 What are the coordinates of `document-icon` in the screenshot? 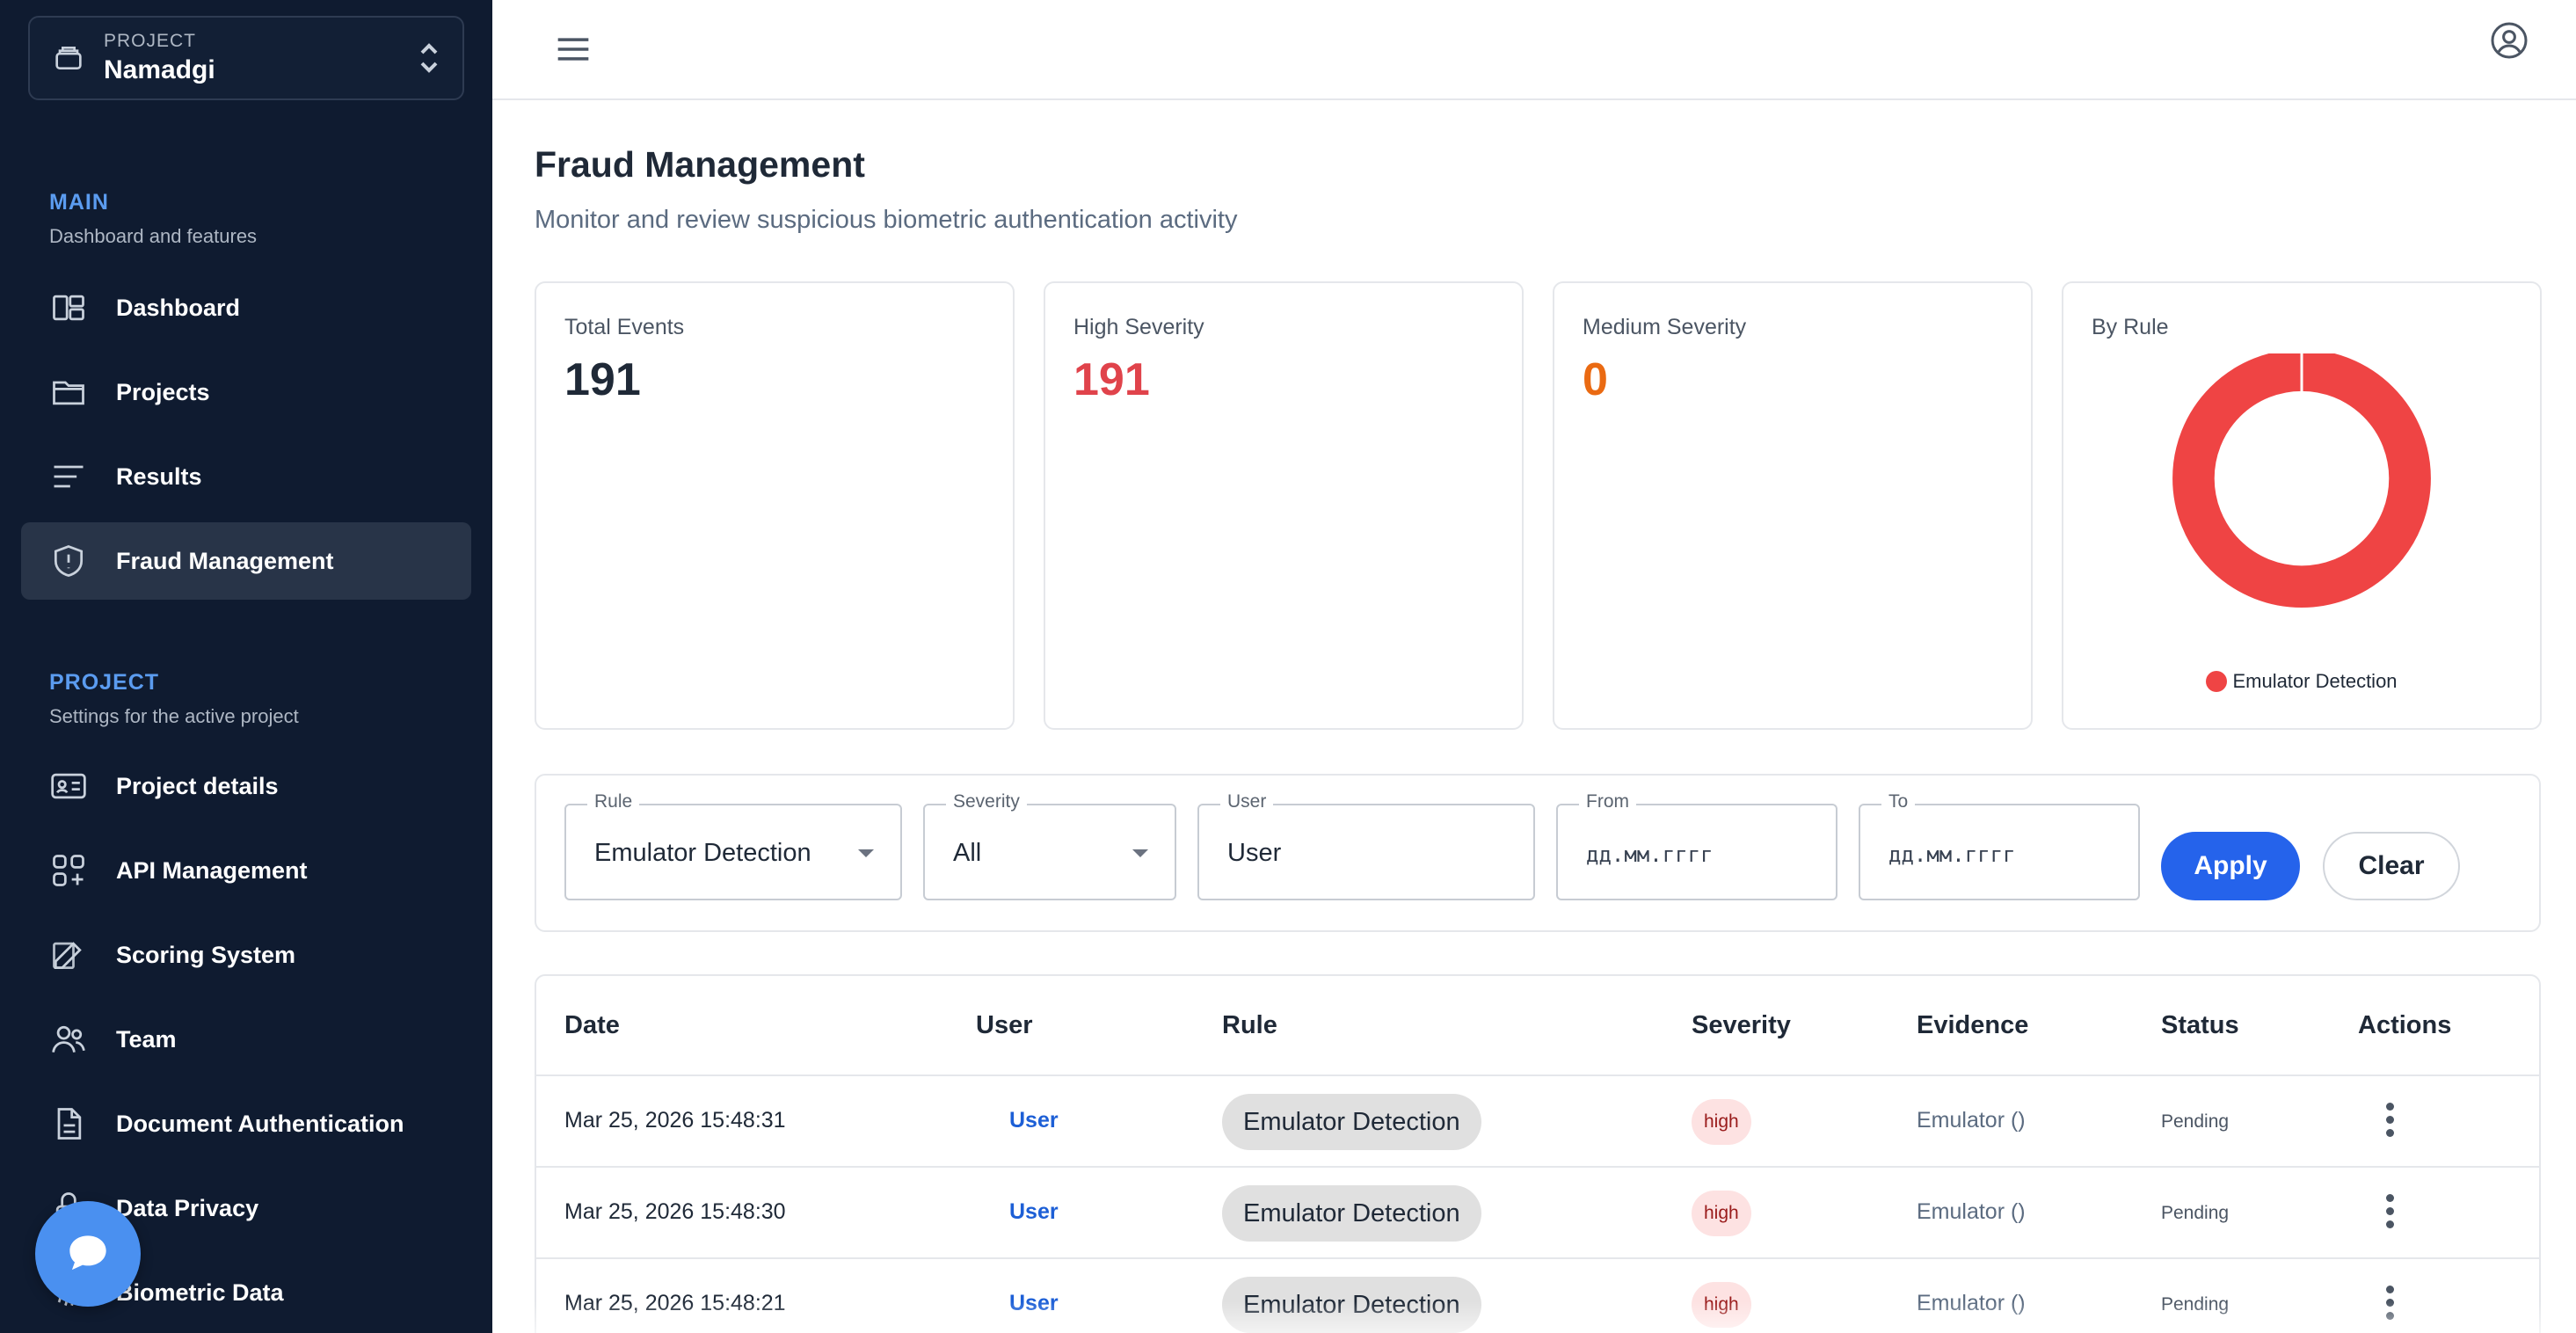 It's located at (69, 1124).